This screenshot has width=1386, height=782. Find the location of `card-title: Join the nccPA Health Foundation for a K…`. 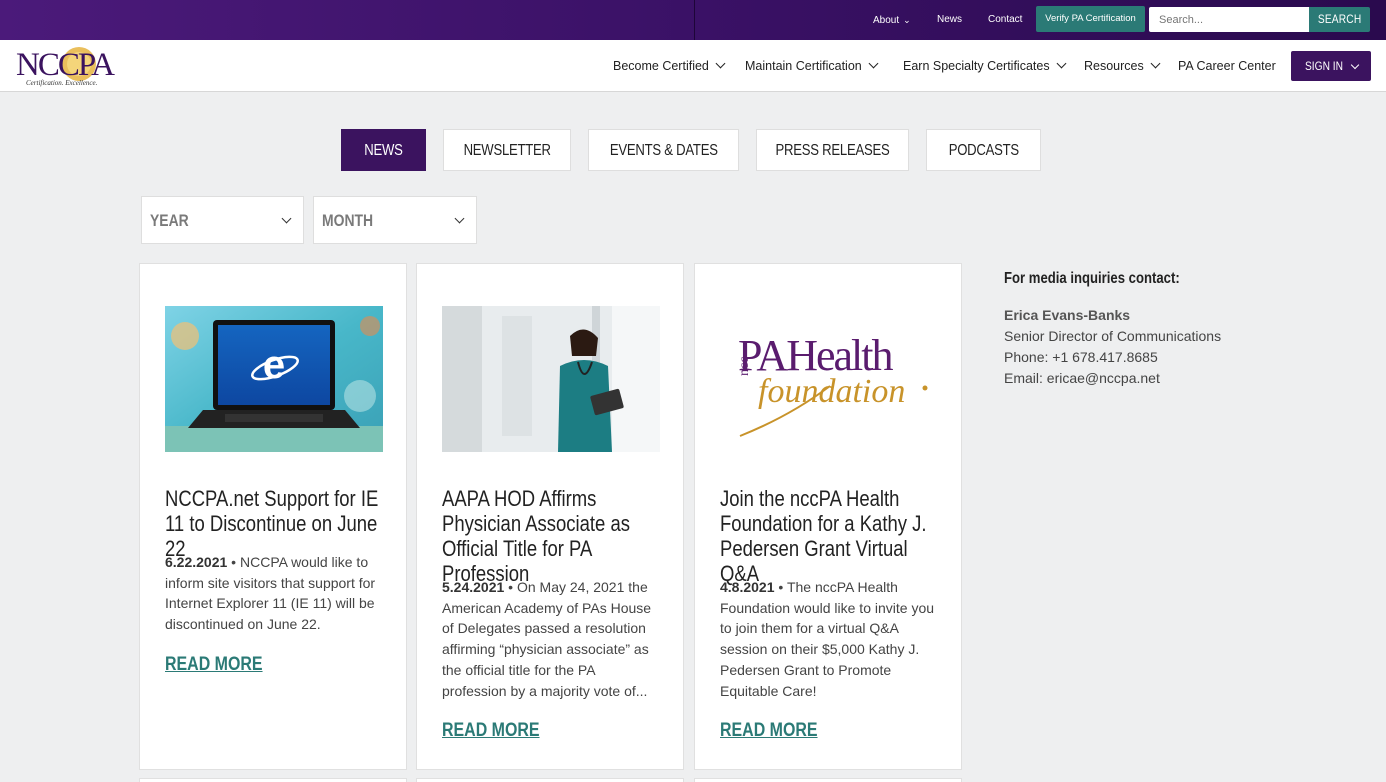

card-title: Join the nccPA Health Foundation for a K… is located at coordinates (835, 536).